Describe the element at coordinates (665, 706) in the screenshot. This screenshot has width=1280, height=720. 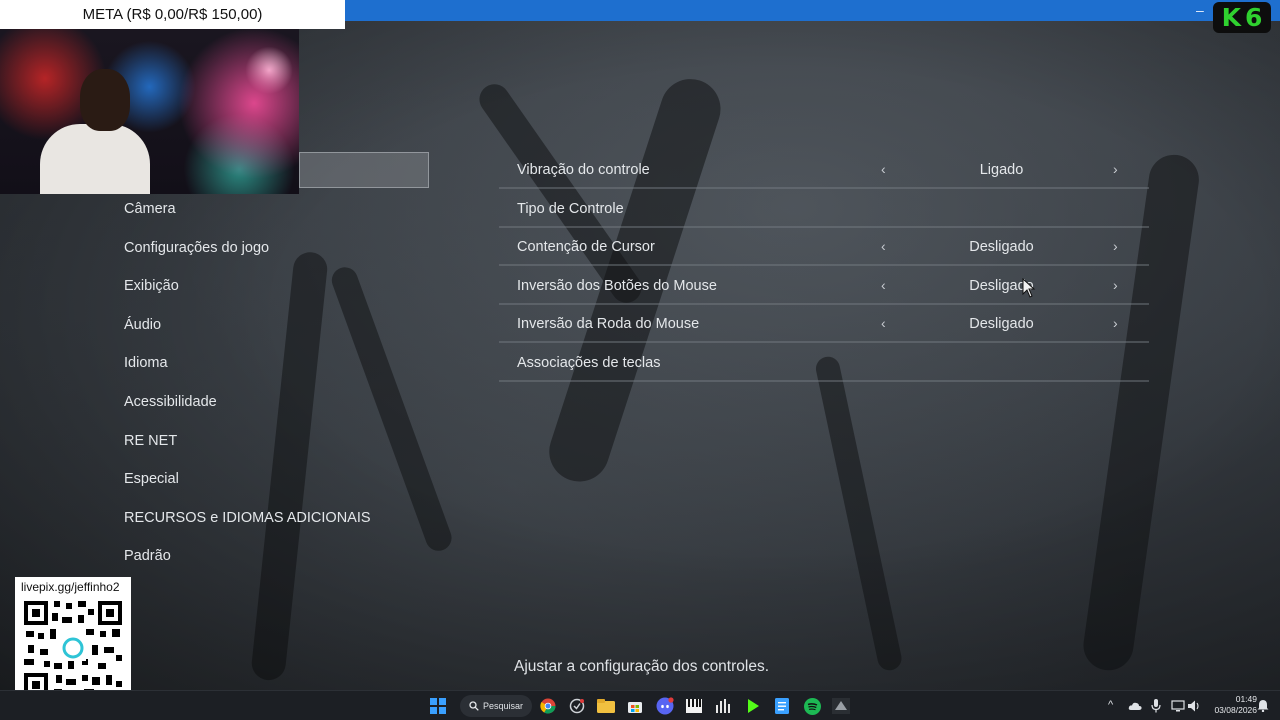
I see `discord-icon` at that location.